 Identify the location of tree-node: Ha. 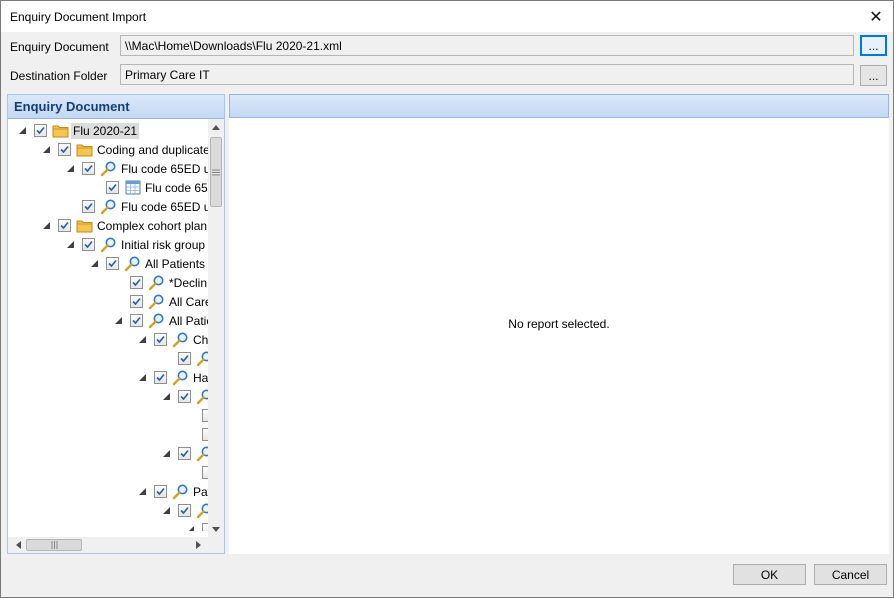
(172, 377).